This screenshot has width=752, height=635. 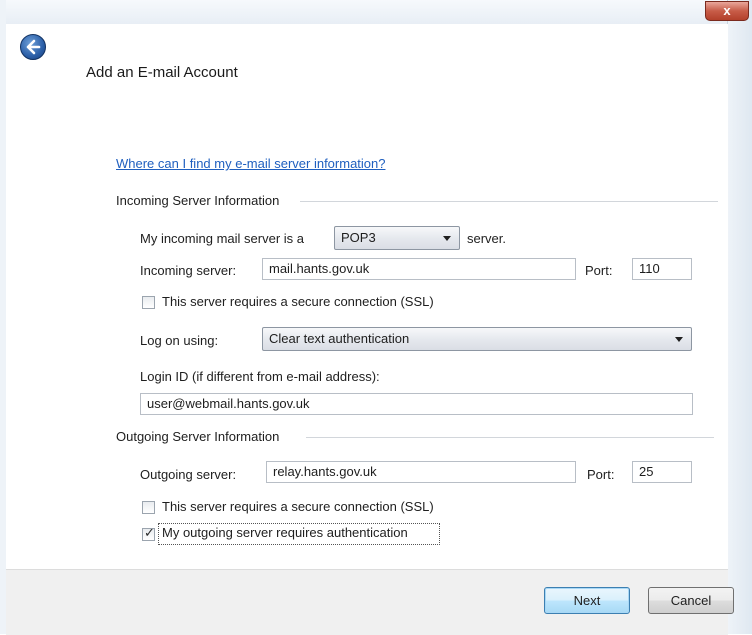 I want to click on close-button: x, so click(x=727, y=11).